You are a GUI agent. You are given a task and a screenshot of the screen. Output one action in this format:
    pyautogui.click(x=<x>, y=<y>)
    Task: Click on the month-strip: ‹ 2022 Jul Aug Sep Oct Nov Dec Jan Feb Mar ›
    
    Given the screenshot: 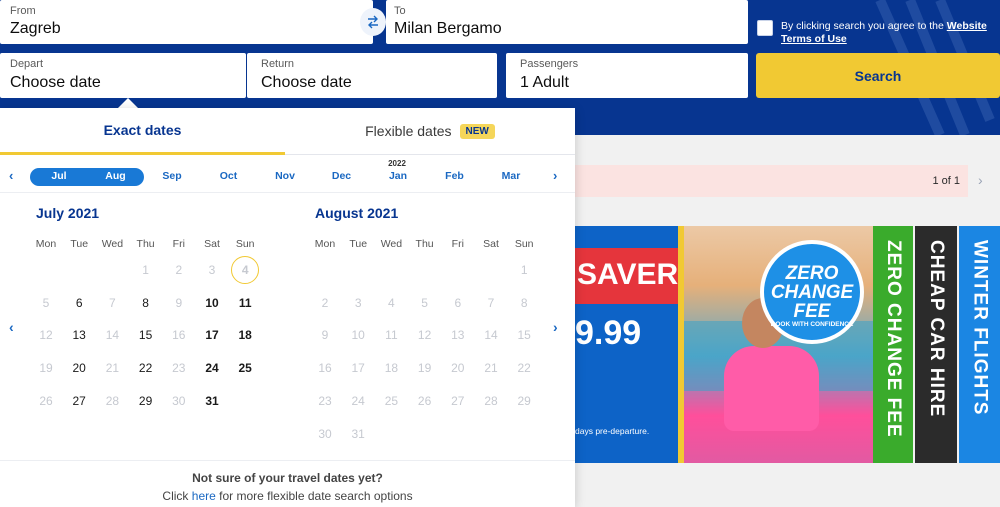 What is the action you would take?
    pyautogui.click(x=287, y=174)
    